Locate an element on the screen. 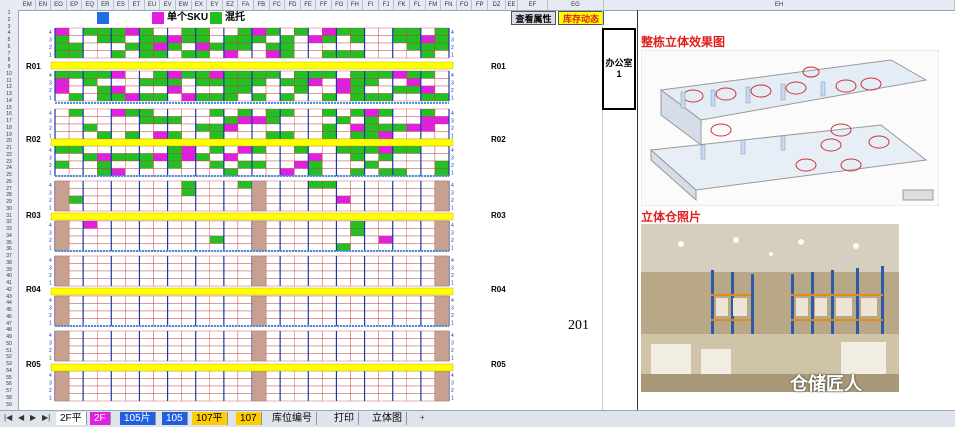  column-header-cell: EQ is located at coordinates (90, 5).